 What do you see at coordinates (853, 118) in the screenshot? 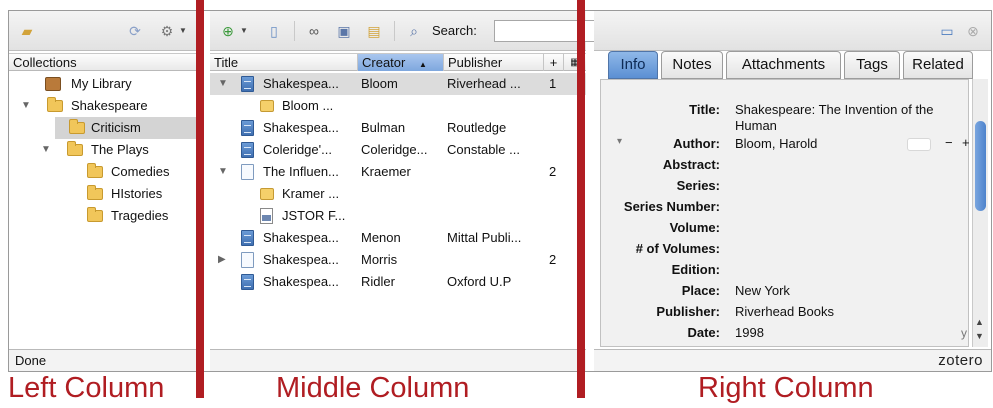
I see `field-value-title: Shakespeare: The Invention of the Human` at bounding box center [853, 118].